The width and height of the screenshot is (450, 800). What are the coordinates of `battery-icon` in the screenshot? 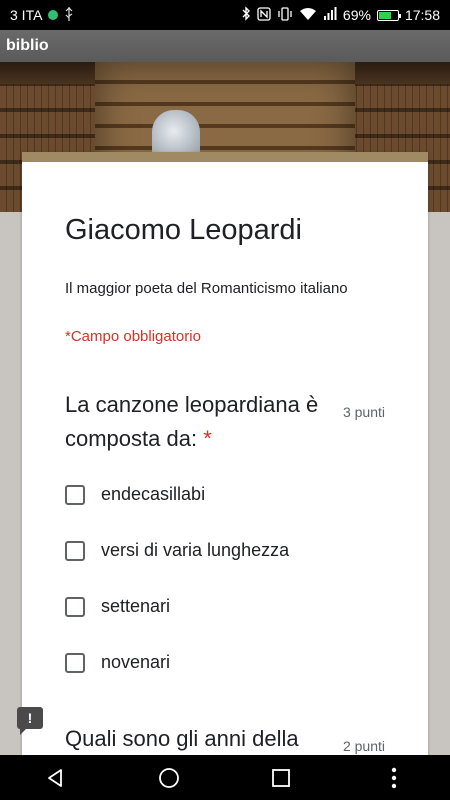 It's located at (388, 15).